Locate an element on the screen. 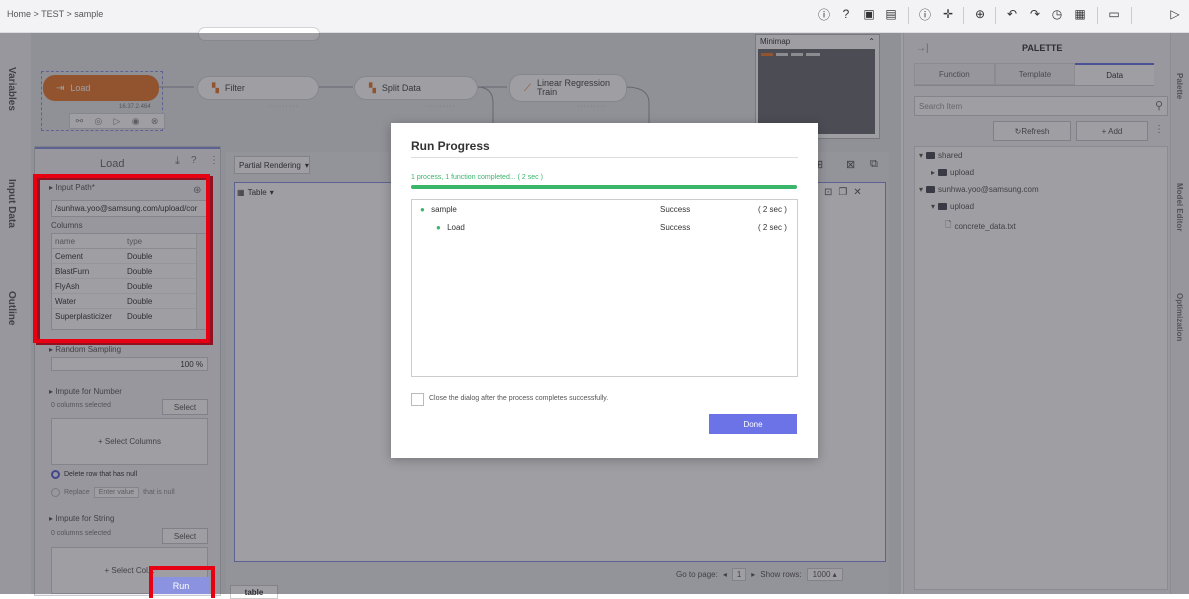  zoom-icon: ⊕ is located at coordinates (980, 14).